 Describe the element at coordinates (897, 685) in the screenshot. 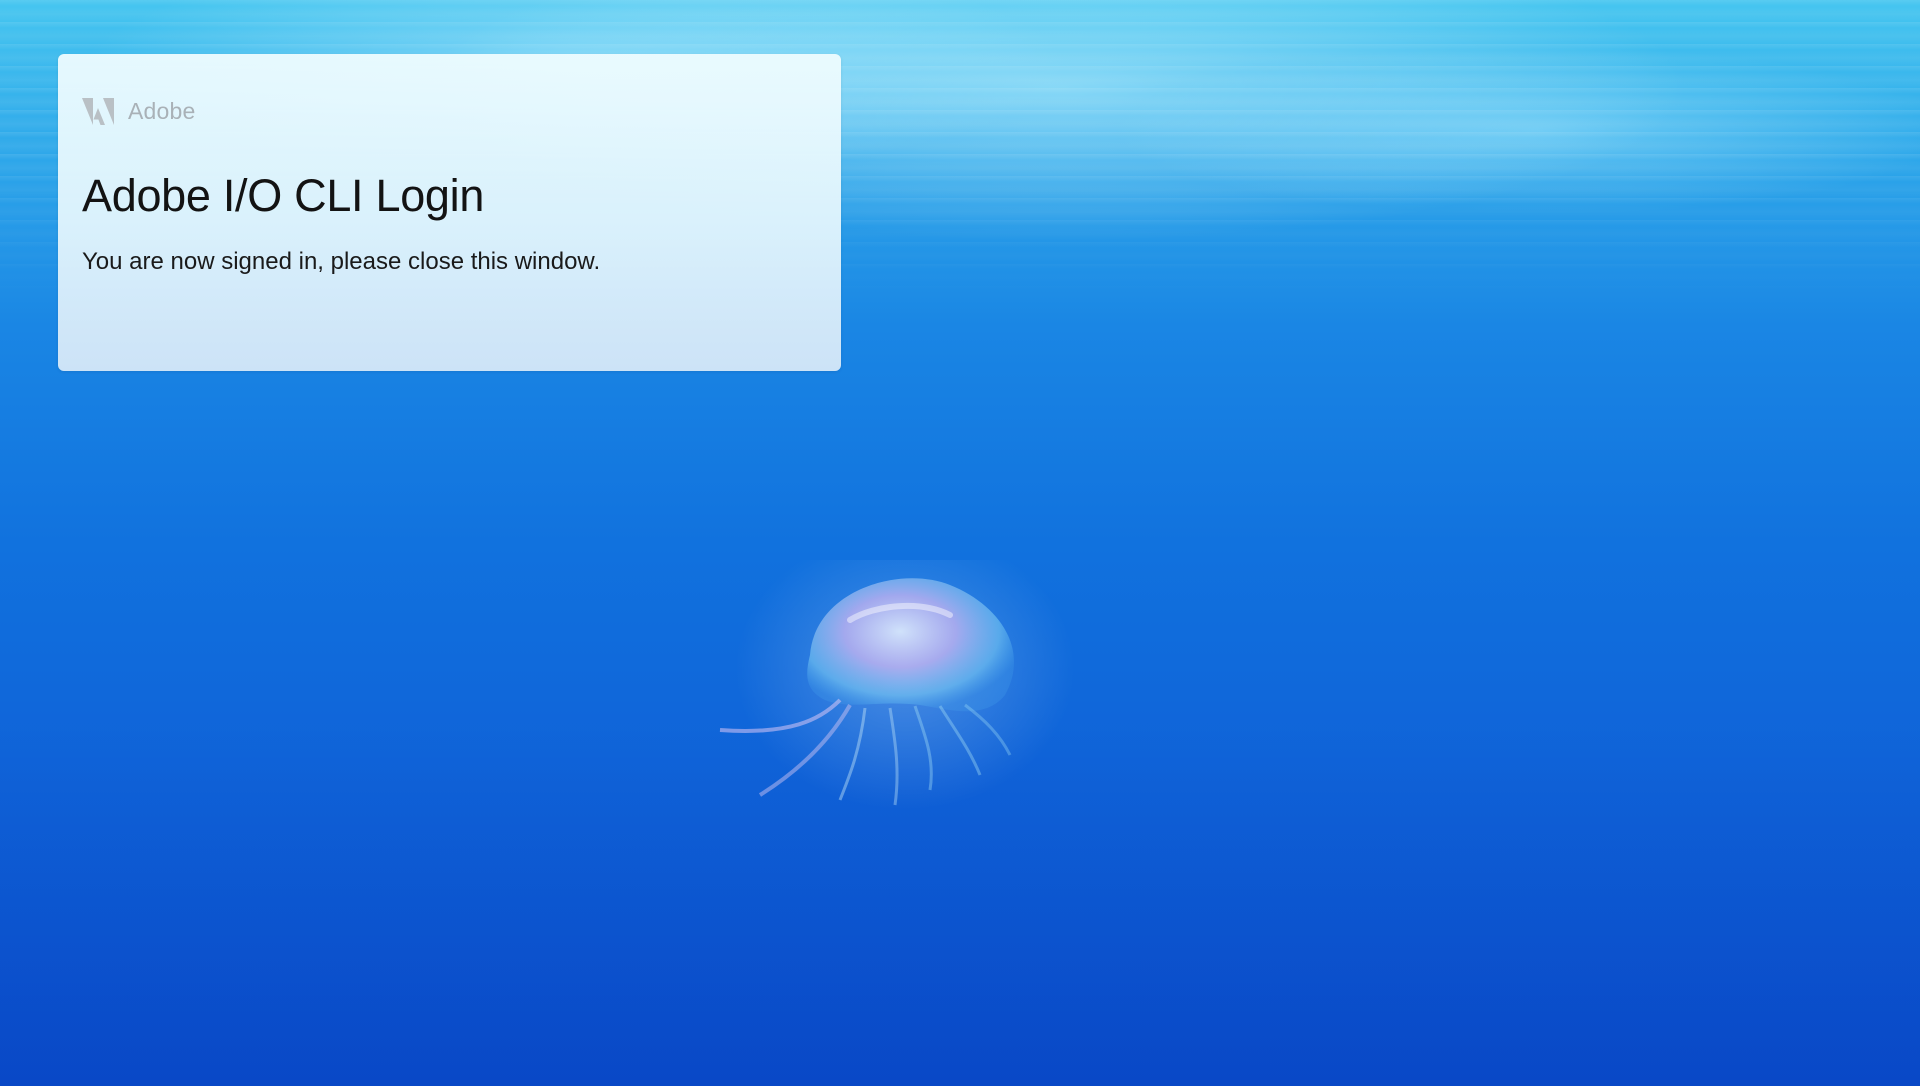

I see `jellyfish-image` at that location.